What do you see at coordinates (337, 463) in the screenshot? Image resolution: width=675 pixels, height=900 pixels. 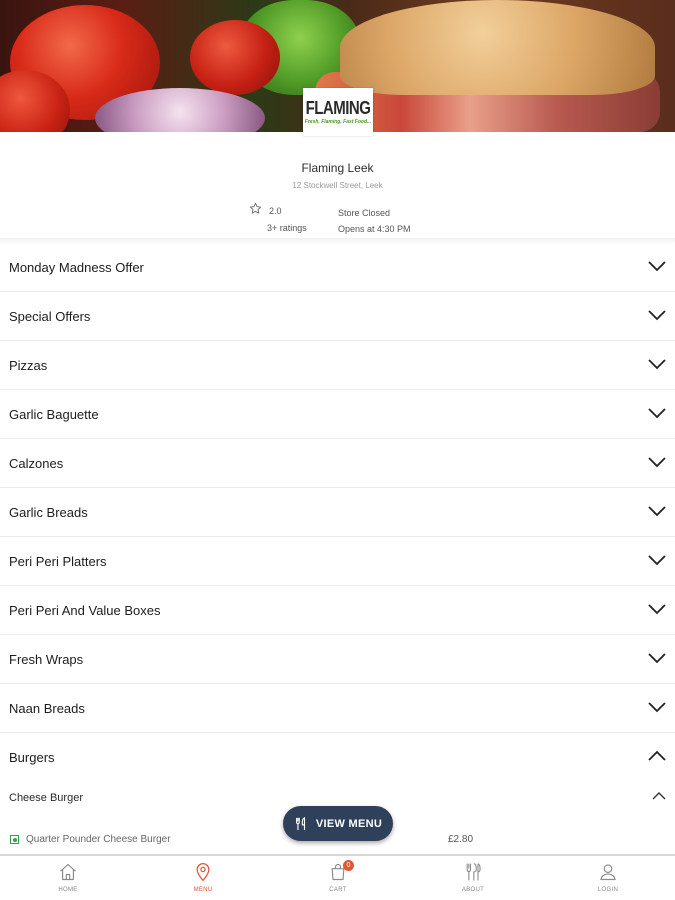 I see `category-calzones: Calzones` at bounding box center [337, 463].